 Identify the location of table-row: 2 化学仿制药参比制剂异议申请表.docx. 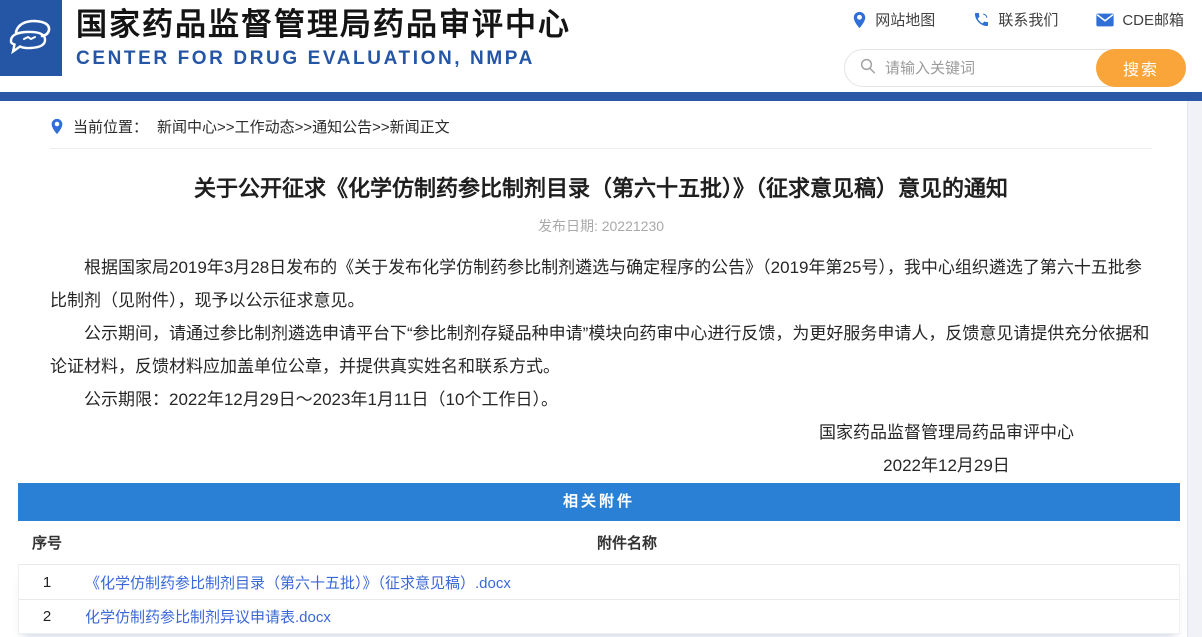
(599, 616).